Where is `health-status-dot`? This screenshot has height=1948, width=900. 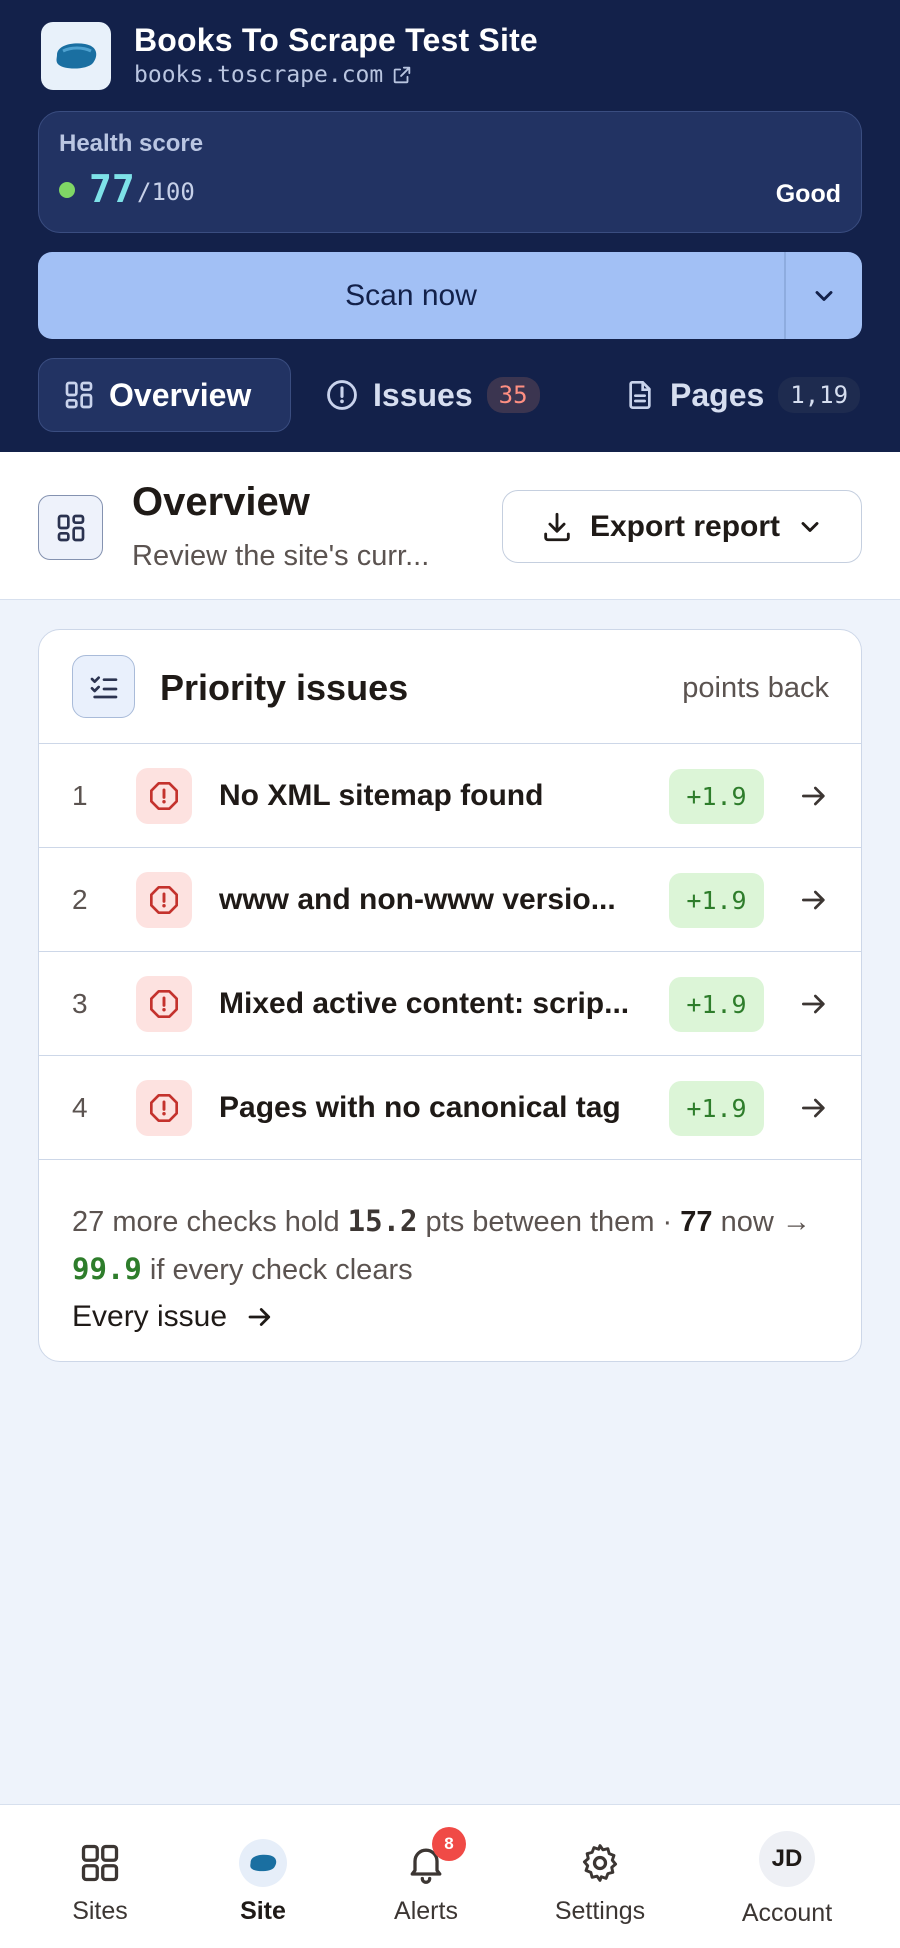
health-status-dot is located at coordinates (67, 190).